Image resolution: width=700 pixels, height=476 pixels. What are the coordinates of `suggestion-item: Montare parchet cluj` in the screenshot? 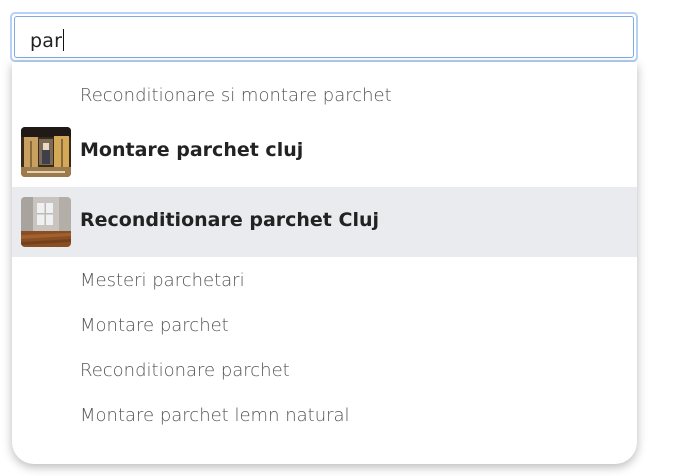 It's located at (324, 152).